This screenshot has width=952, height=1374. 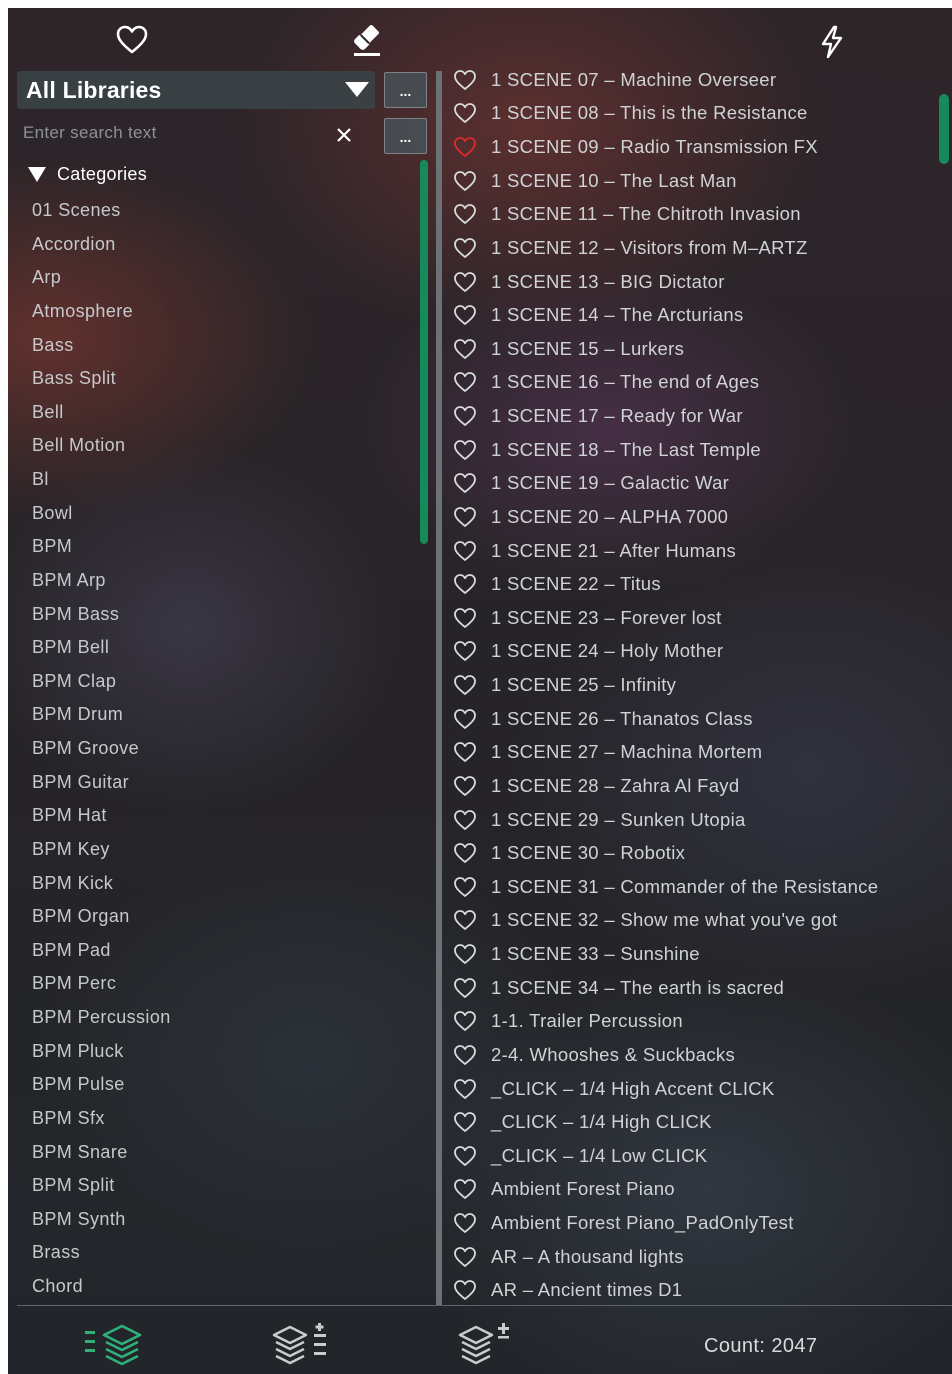 What do you see at coordinates (222, 245) in the screenshot?
I see `category-item: Accordion` at bounding box center [222, 245].